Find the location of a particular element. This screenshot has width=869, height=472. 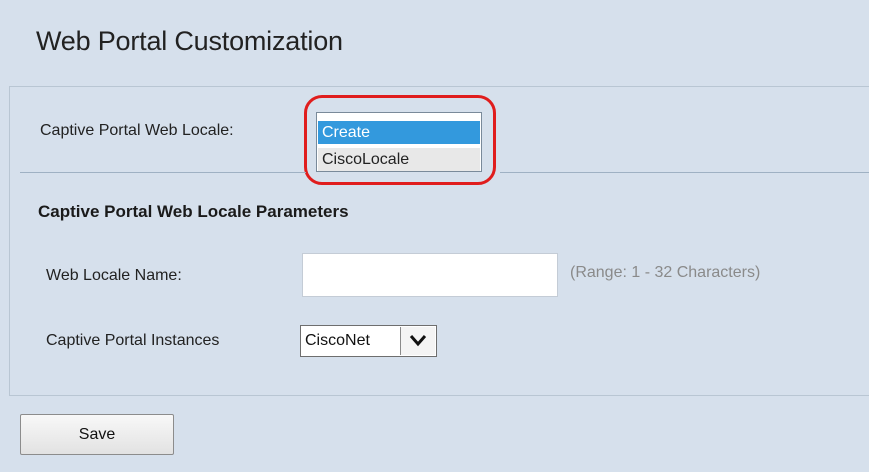

parameters-heading: Captive Portal Web Locale Parameters is located at coordinates (193, 211).